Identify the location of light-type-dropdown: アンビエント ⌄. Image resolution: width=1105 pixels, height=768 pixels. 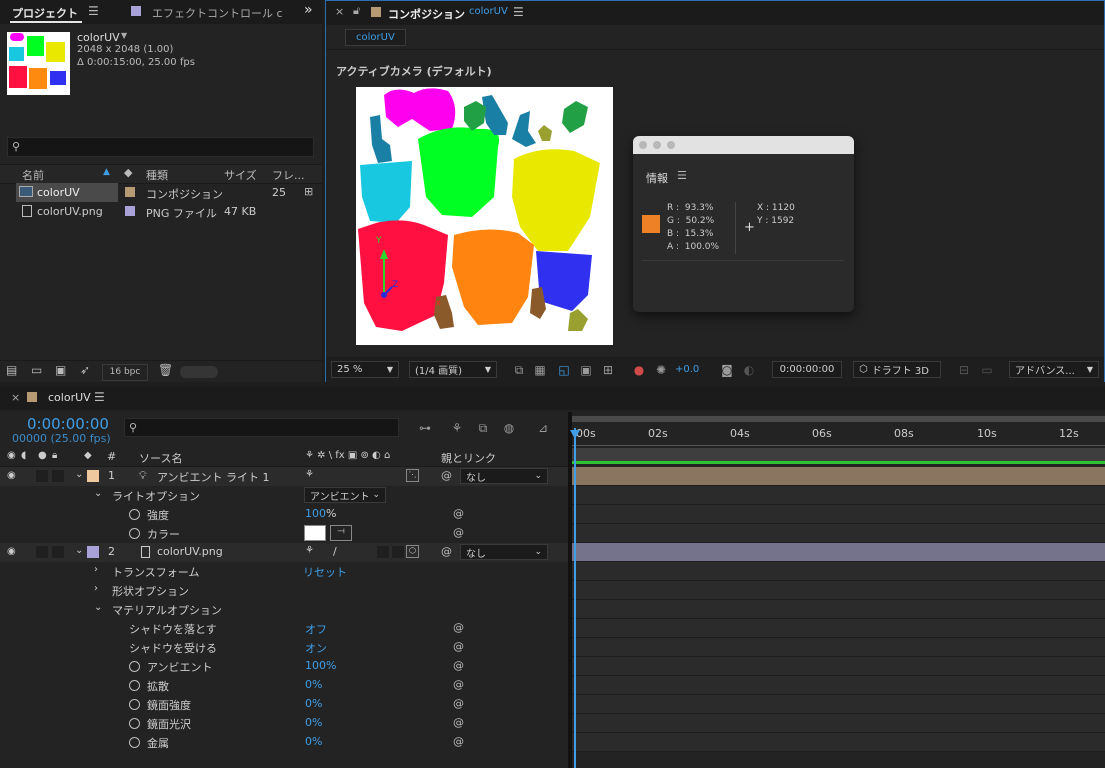
(345, 495).